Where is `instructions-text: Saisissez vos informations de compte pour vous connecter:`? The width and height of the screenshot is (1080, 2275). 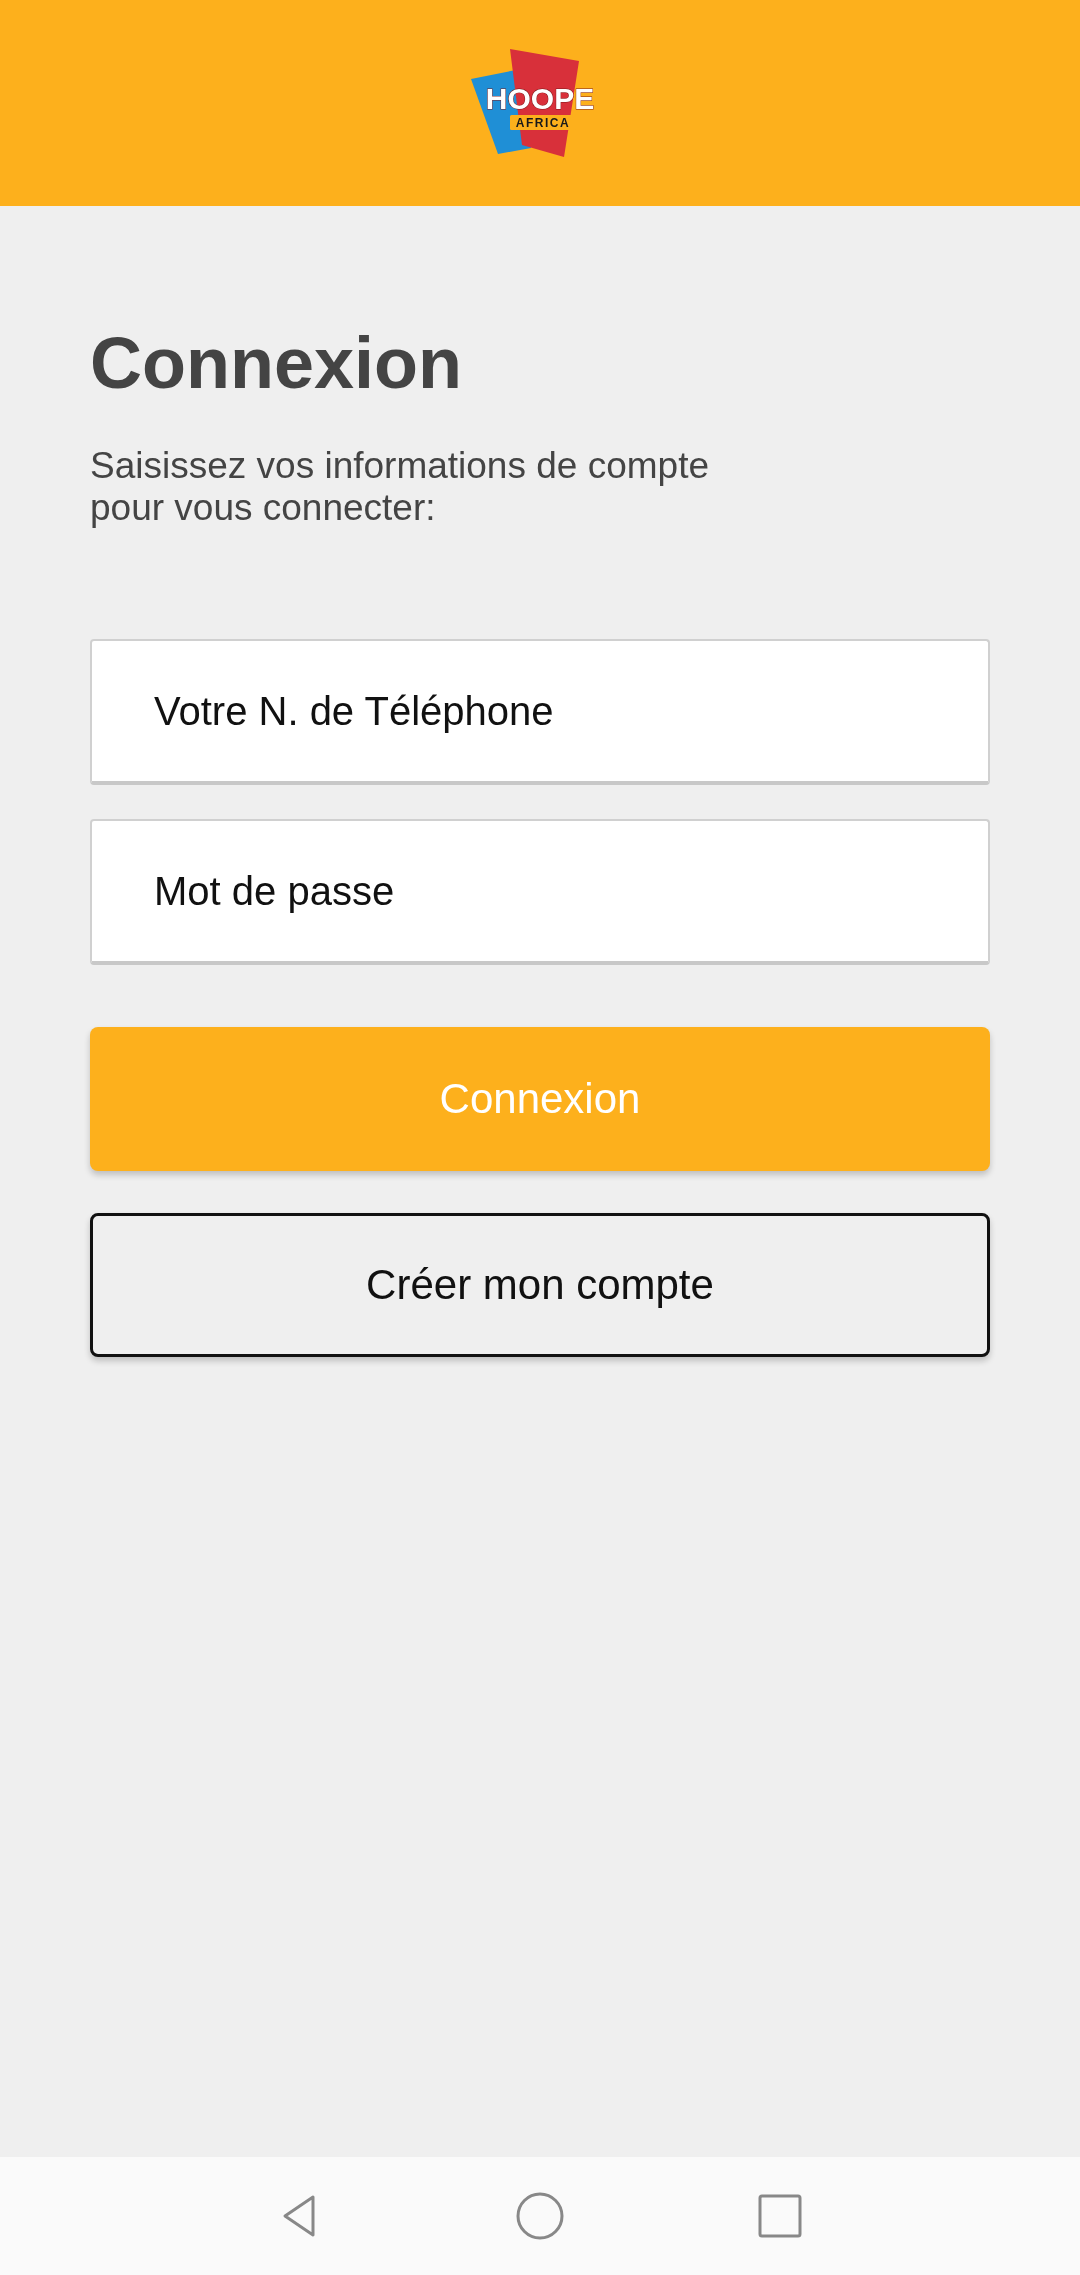
instructions-text: Saisissez vos informations de compte pour vous connecter: is located at coordinates (400, 487).